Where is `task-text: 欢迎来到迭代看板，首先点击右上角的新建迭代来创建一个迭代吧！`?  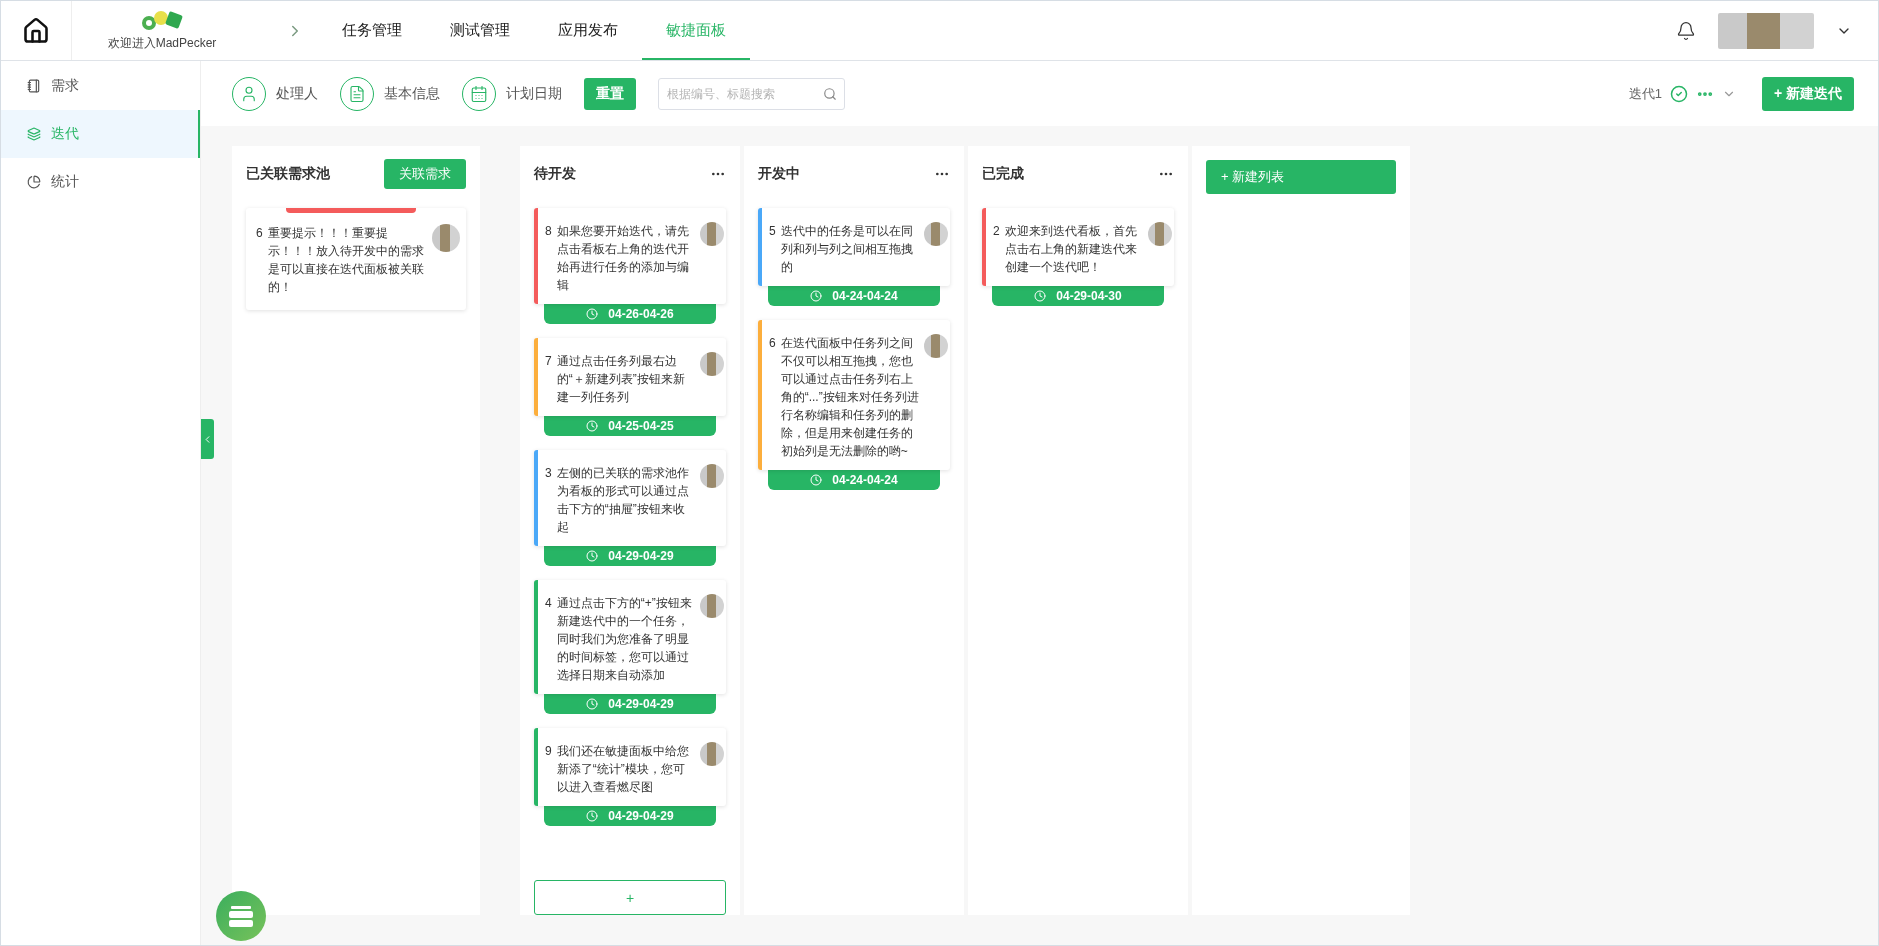 task-text: 欢迎来到迭代看板，首先点击右上角的新建迭代来创建一个迭代吧！ is located at coordinates (1071, 249).